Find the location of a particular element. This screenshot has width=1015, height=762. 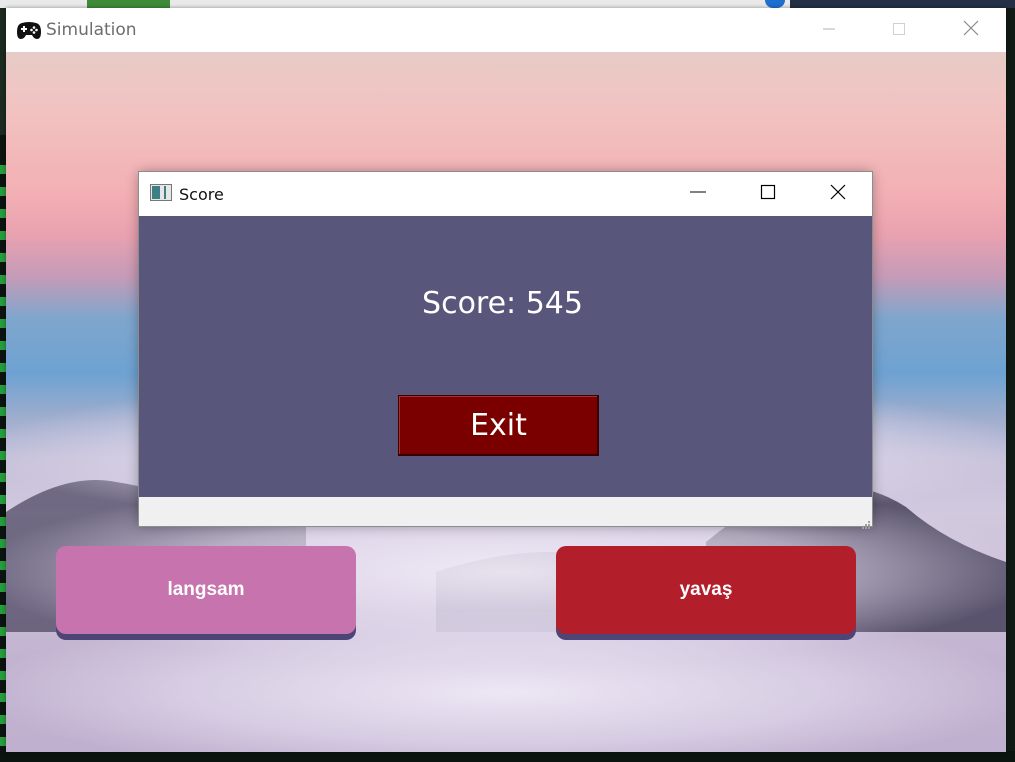

gamepad-icon is located at coordinates (29, 30).